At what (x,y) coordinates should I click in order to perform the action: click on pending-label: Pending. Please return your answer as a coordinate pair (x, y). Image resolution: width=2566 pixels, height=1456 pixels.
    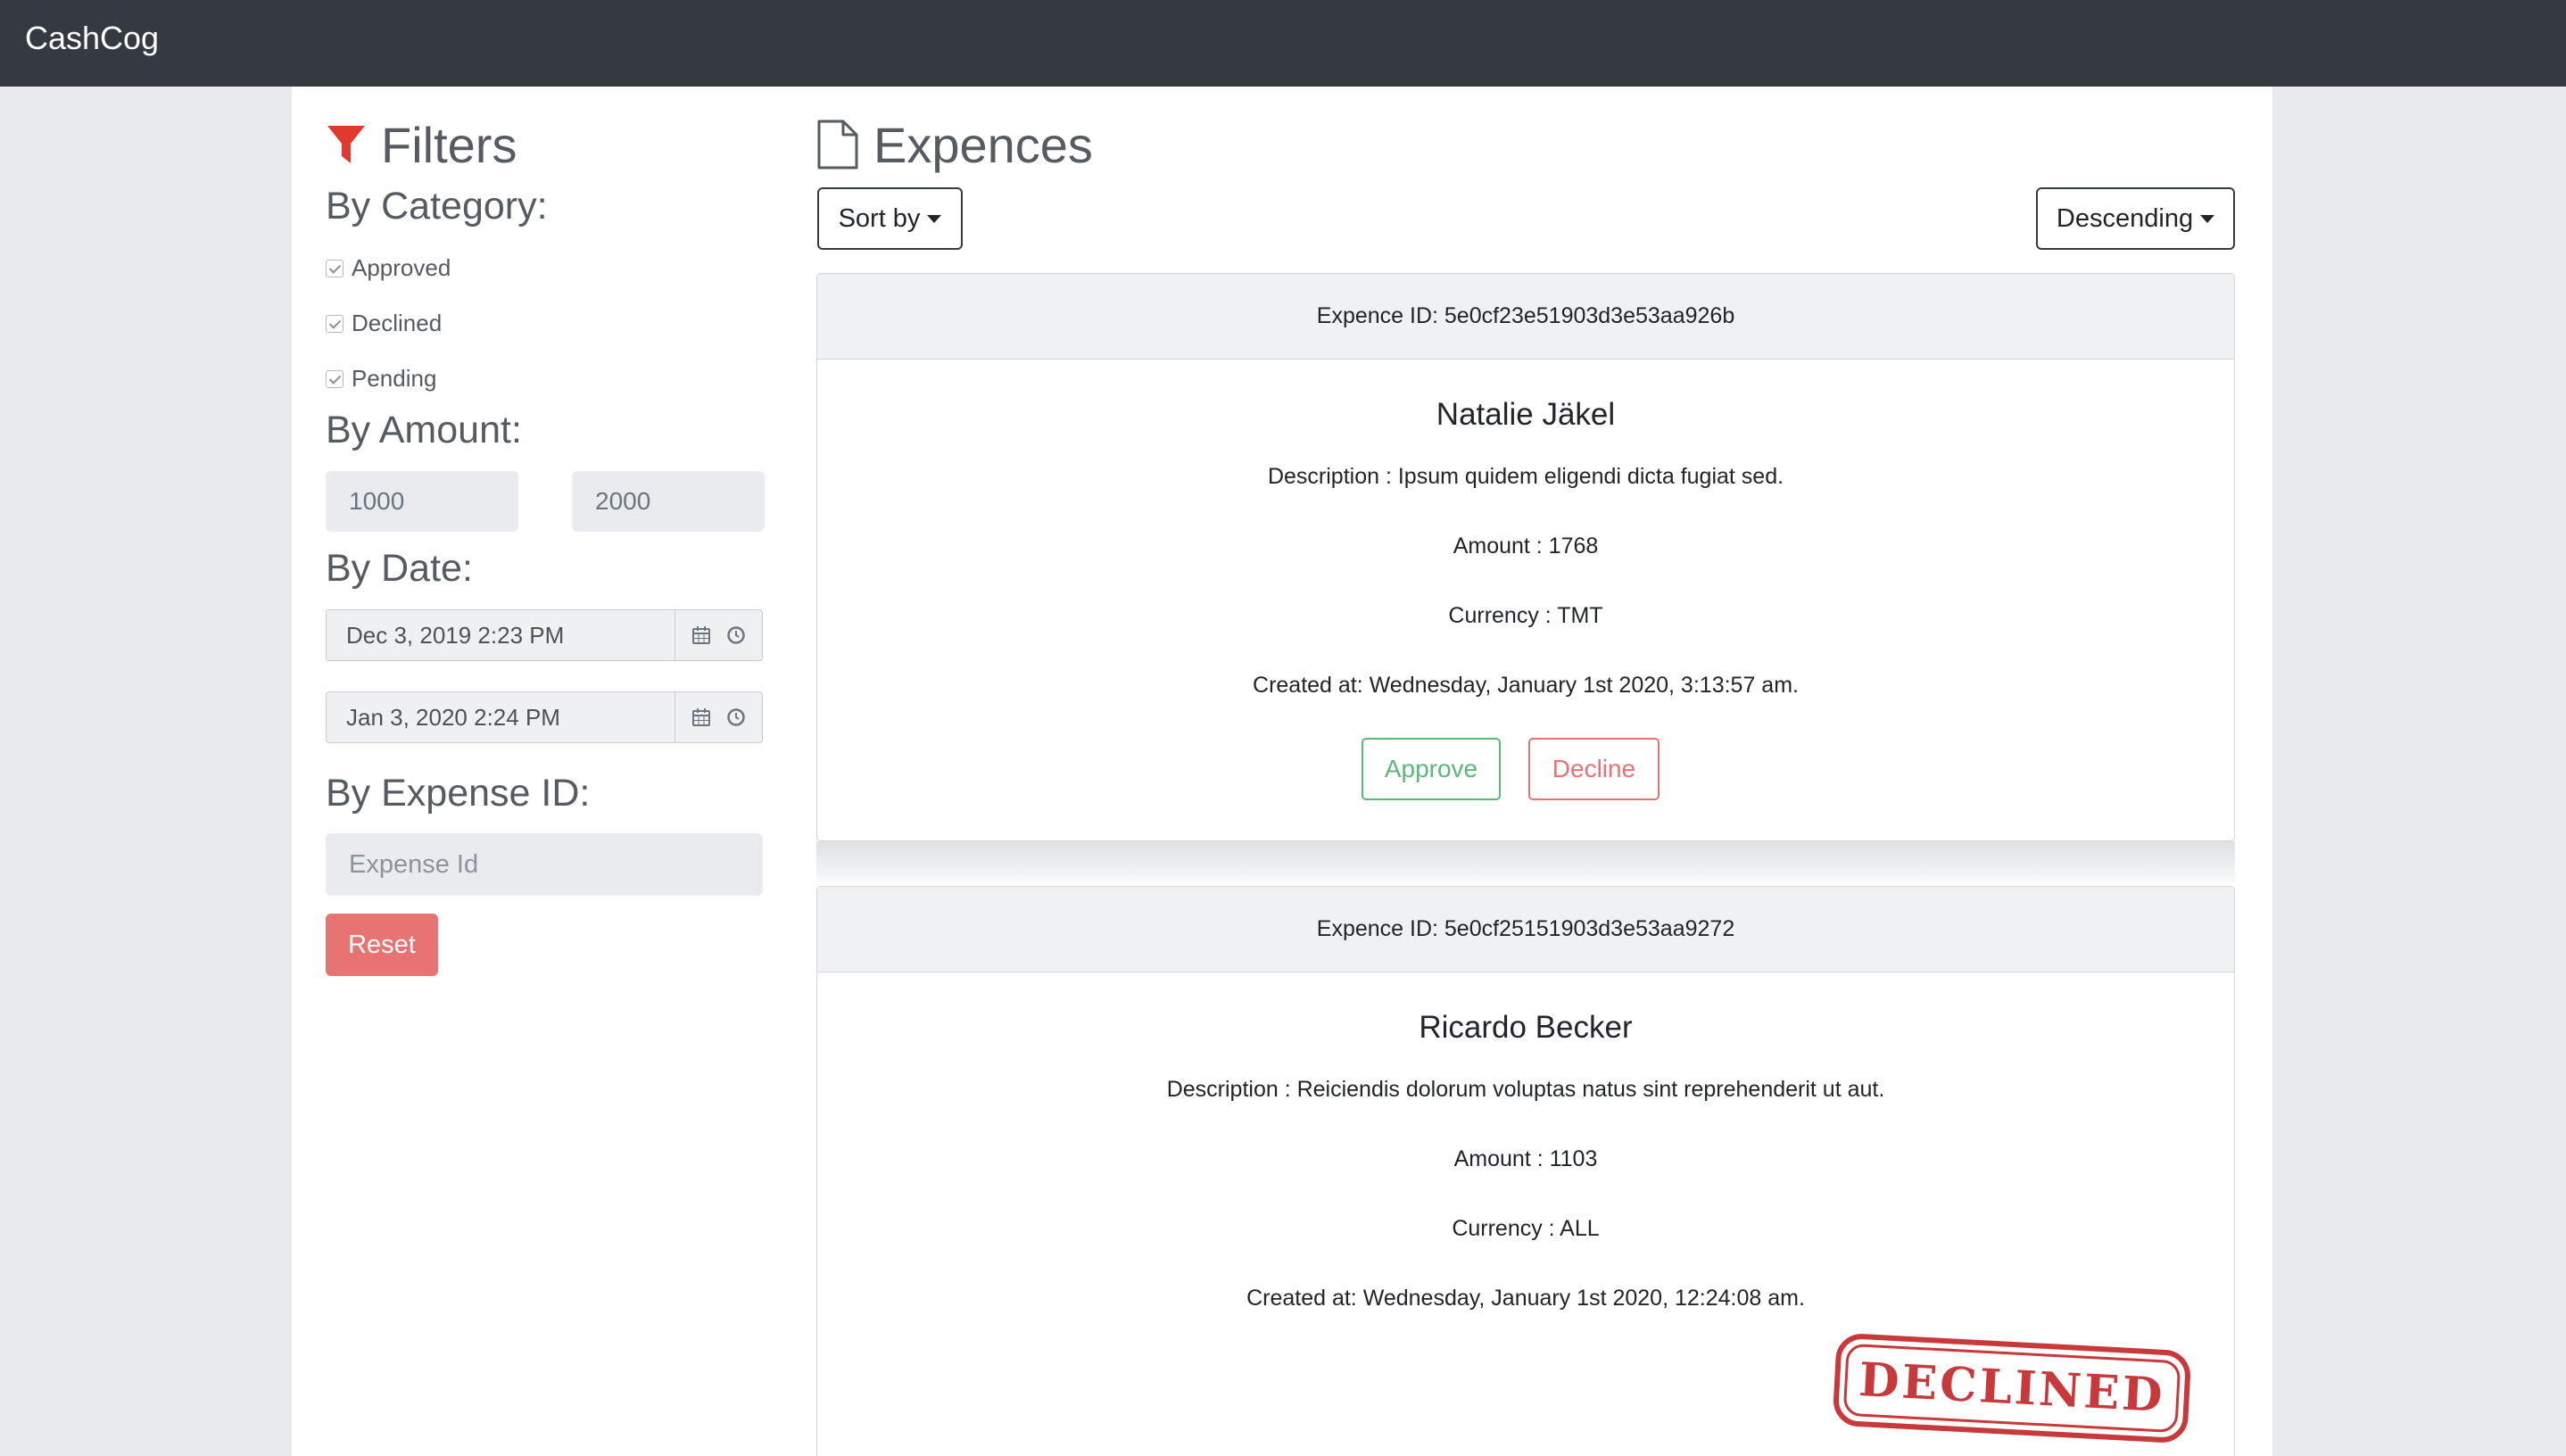
    Looking at the image, I should click on (394, 379).